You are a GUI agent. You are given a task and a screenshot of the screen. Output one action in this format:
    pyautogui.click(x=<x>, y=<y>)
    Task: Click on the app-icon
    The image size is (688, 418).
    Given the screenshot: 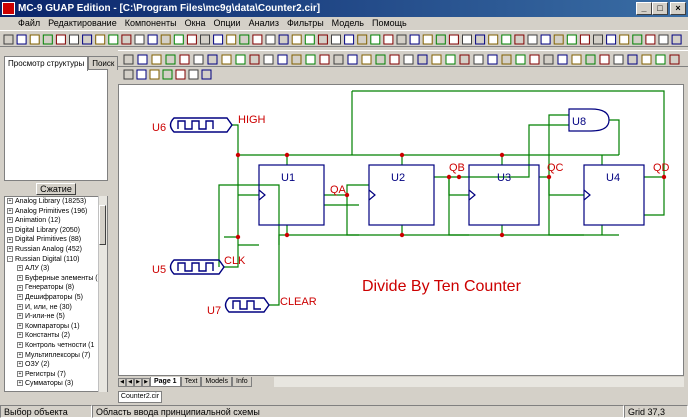 What is the action you would take?
    pyautogui.click(x=8, y=8)
    